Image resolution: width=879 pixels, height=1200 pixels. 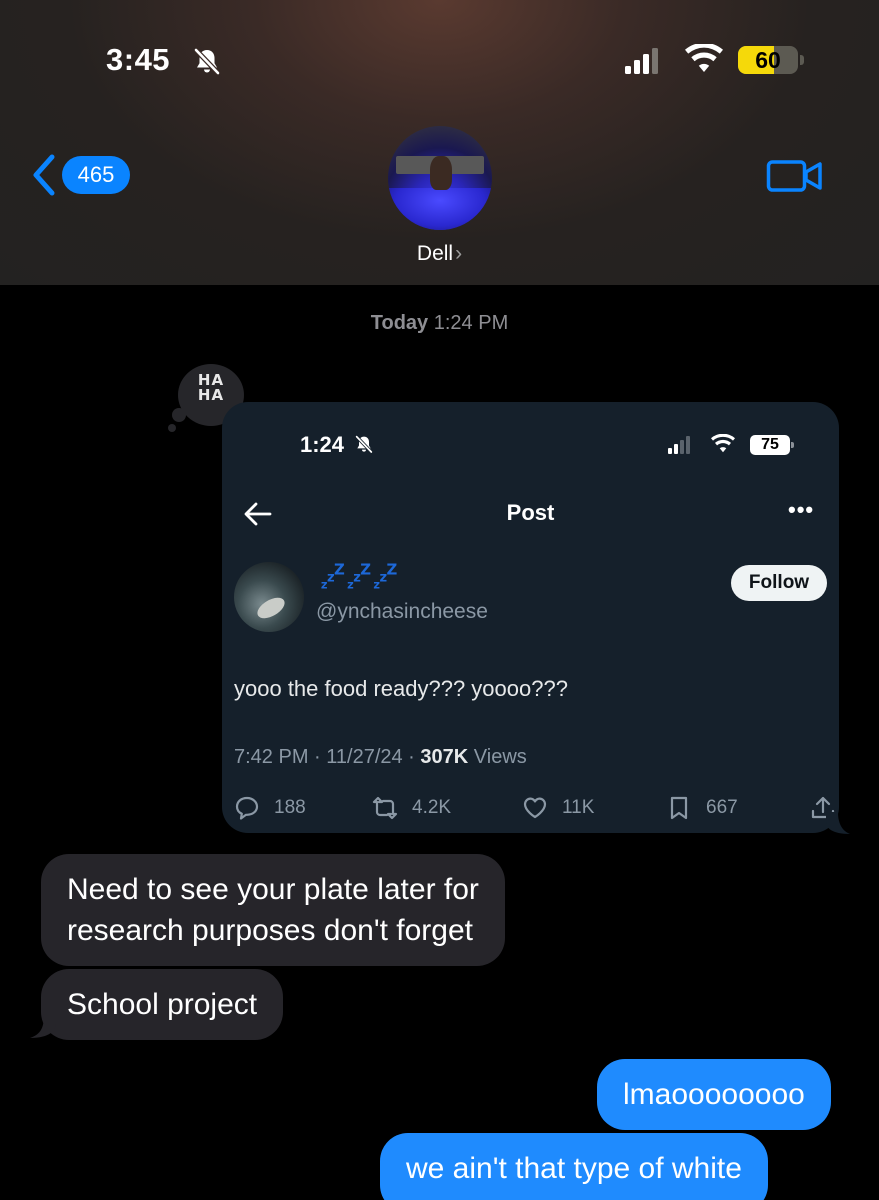 I want to click on screenshot-battery-percent: 75, so click(x=770, y=444).